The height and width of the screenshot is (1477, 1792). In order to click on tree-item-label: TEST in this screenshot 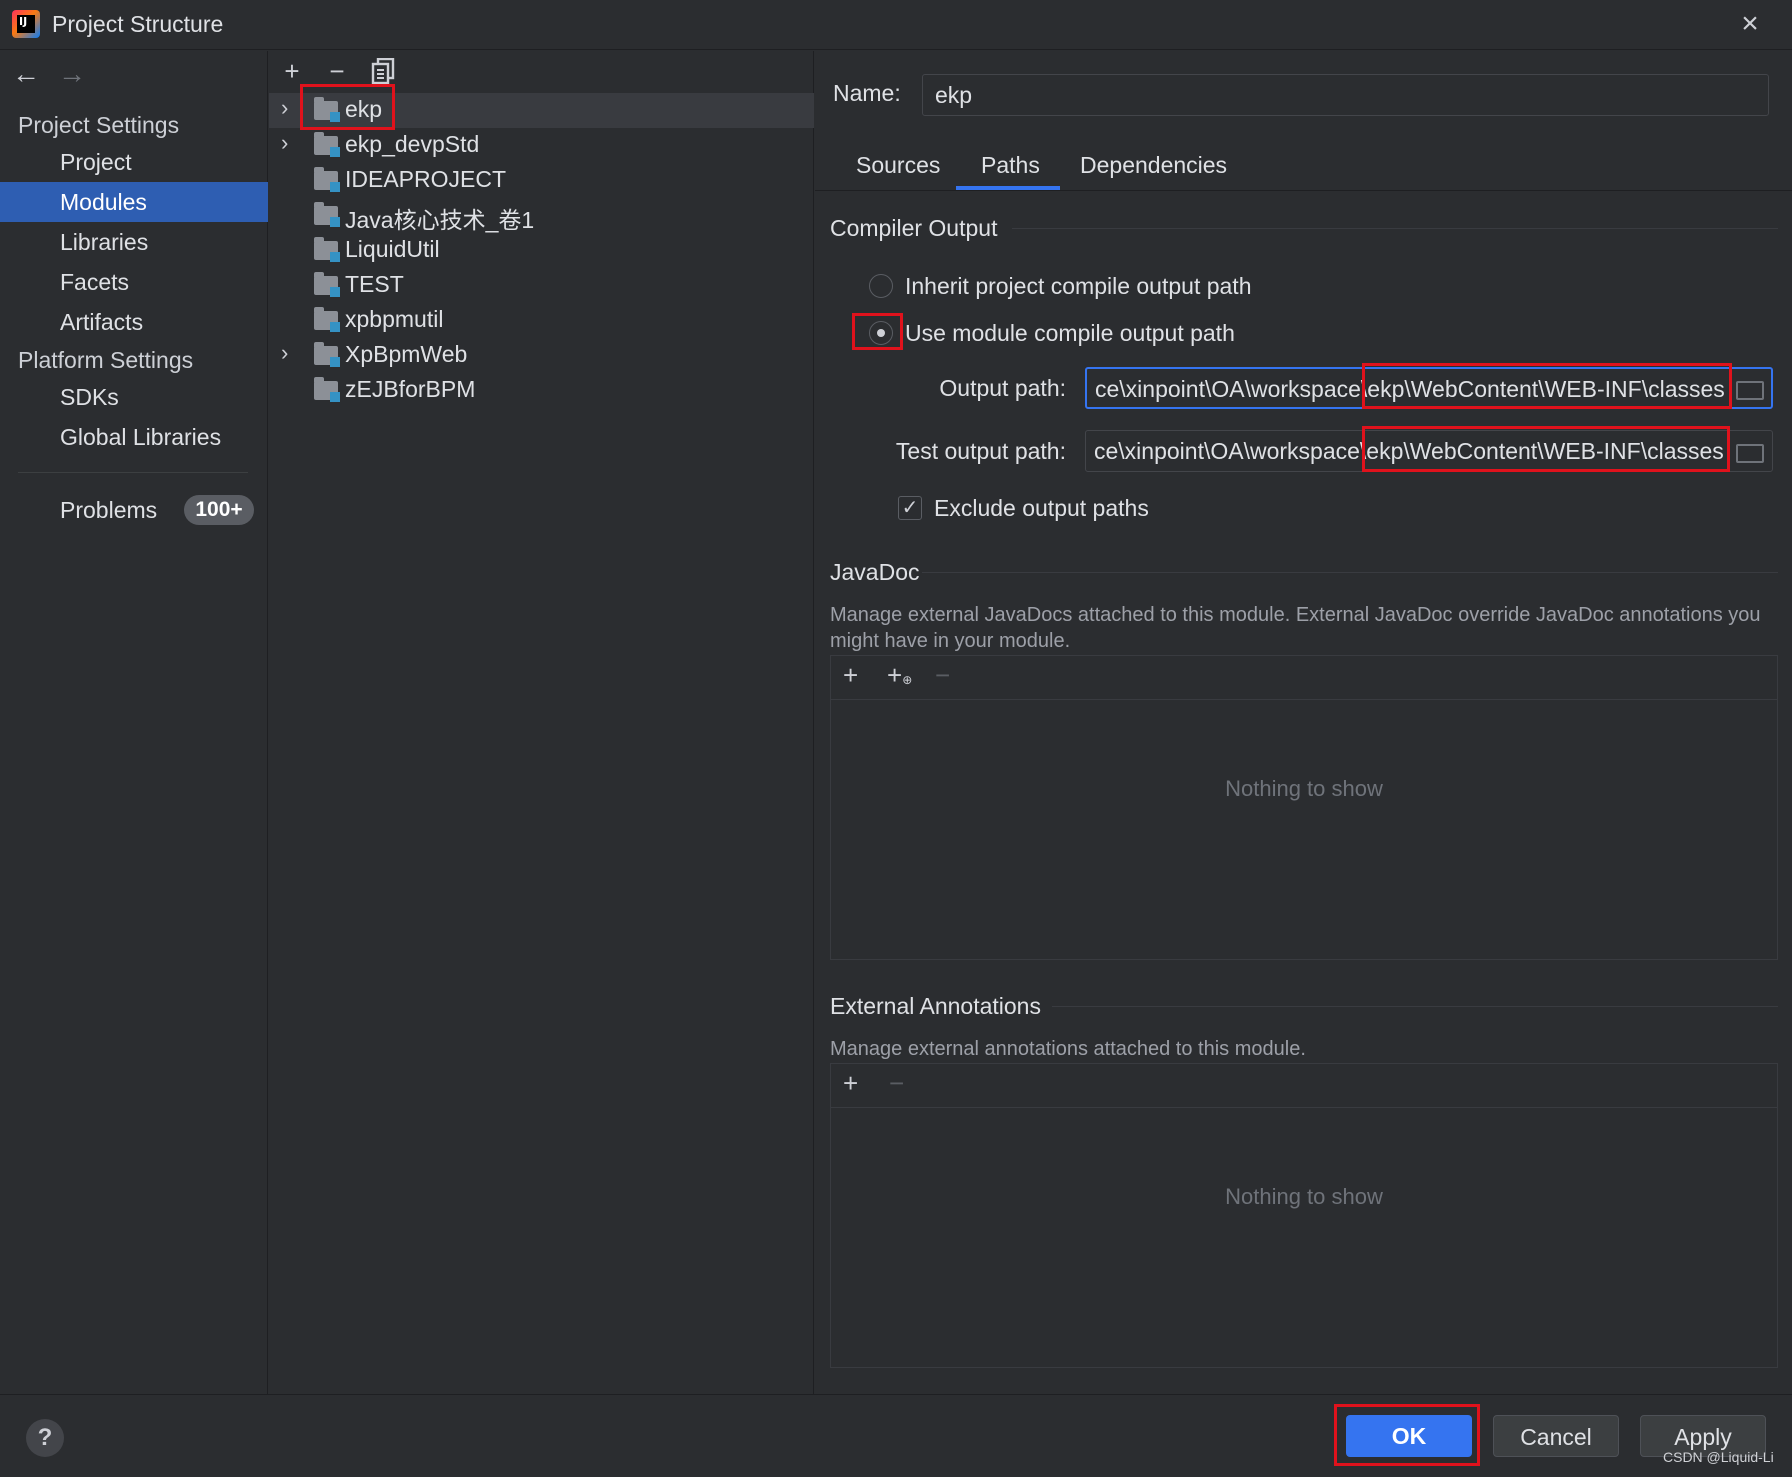, I will do `click(374, 284)`.